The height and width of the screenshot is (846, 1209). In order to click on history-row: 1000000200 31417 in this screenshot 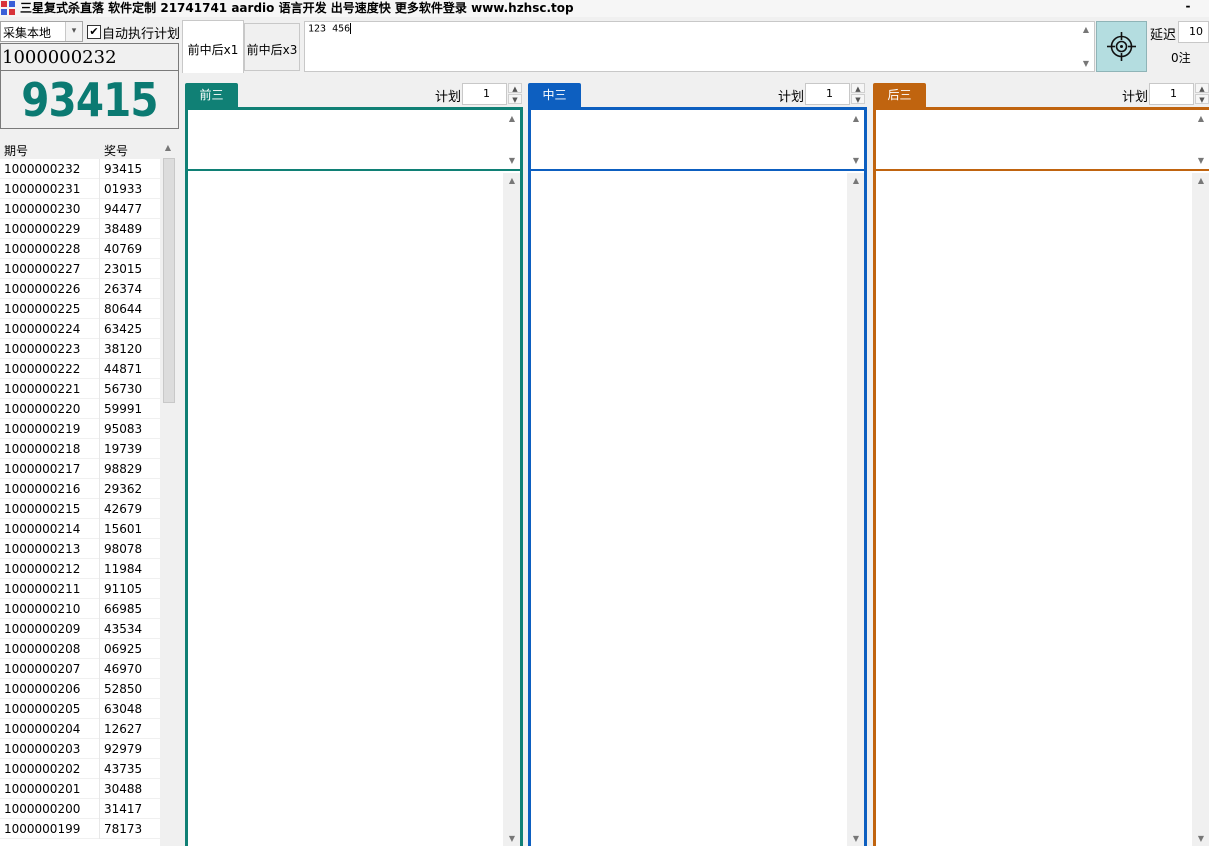, I will do `click(80, 809)`.